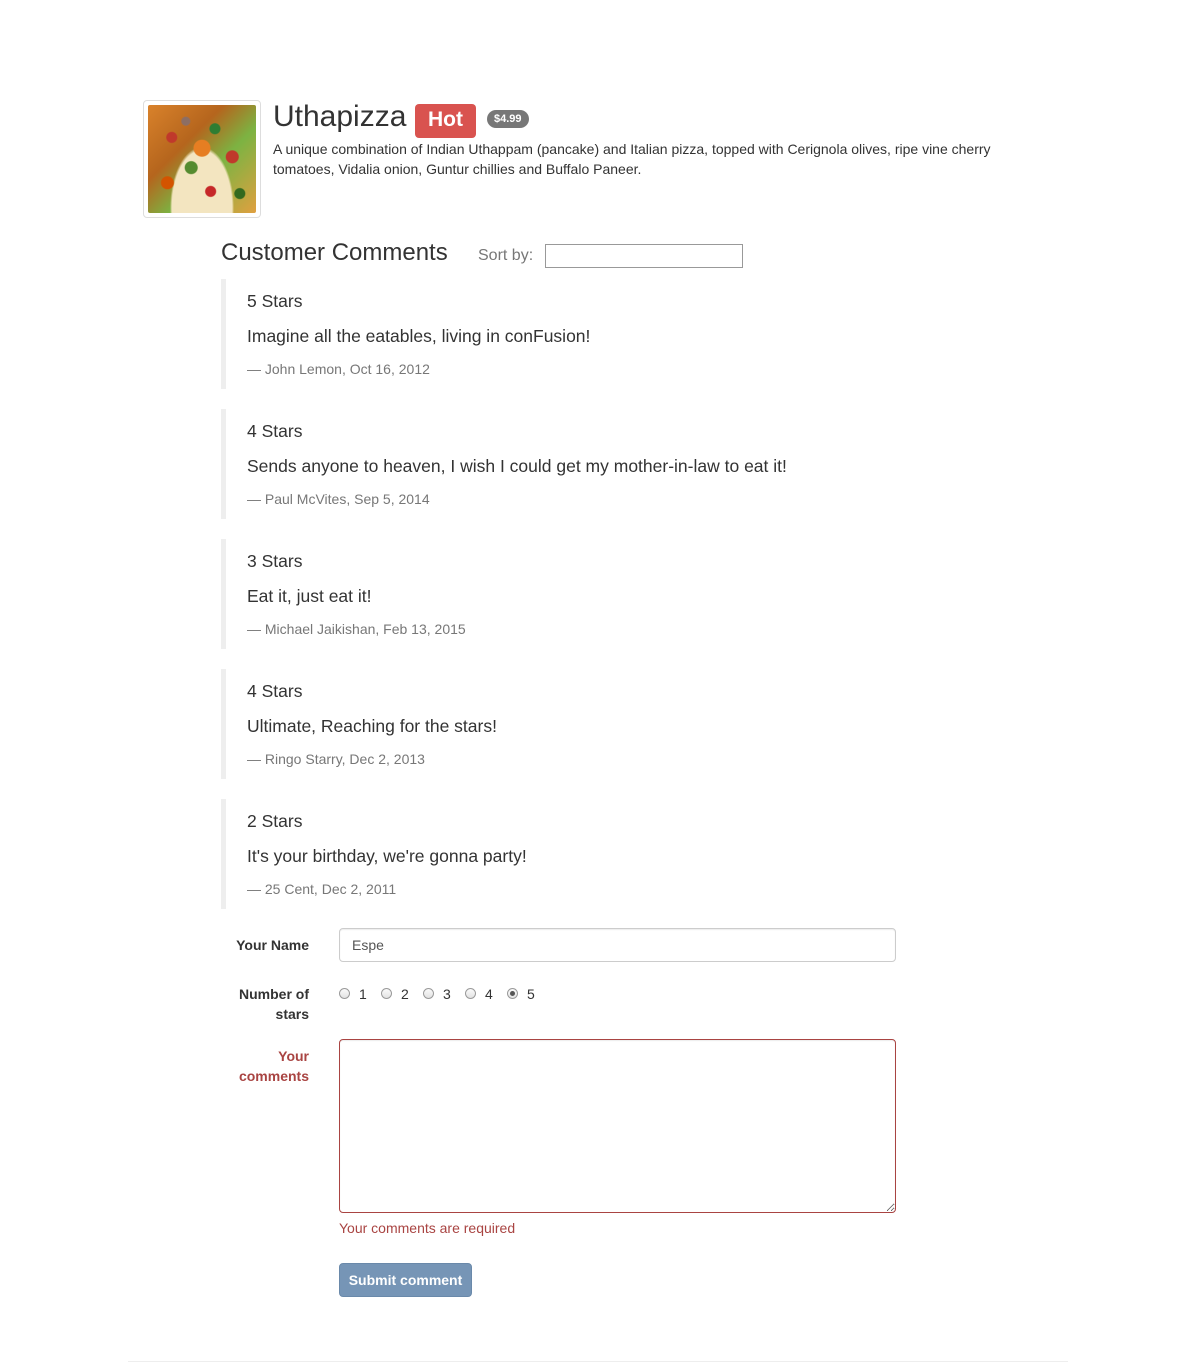 This screenshot has height=1363, width=1196. What do you see at coordinates (405, 994) in the screenshot?
I see `star-option-label: 2` at bounding box center [405, 994].